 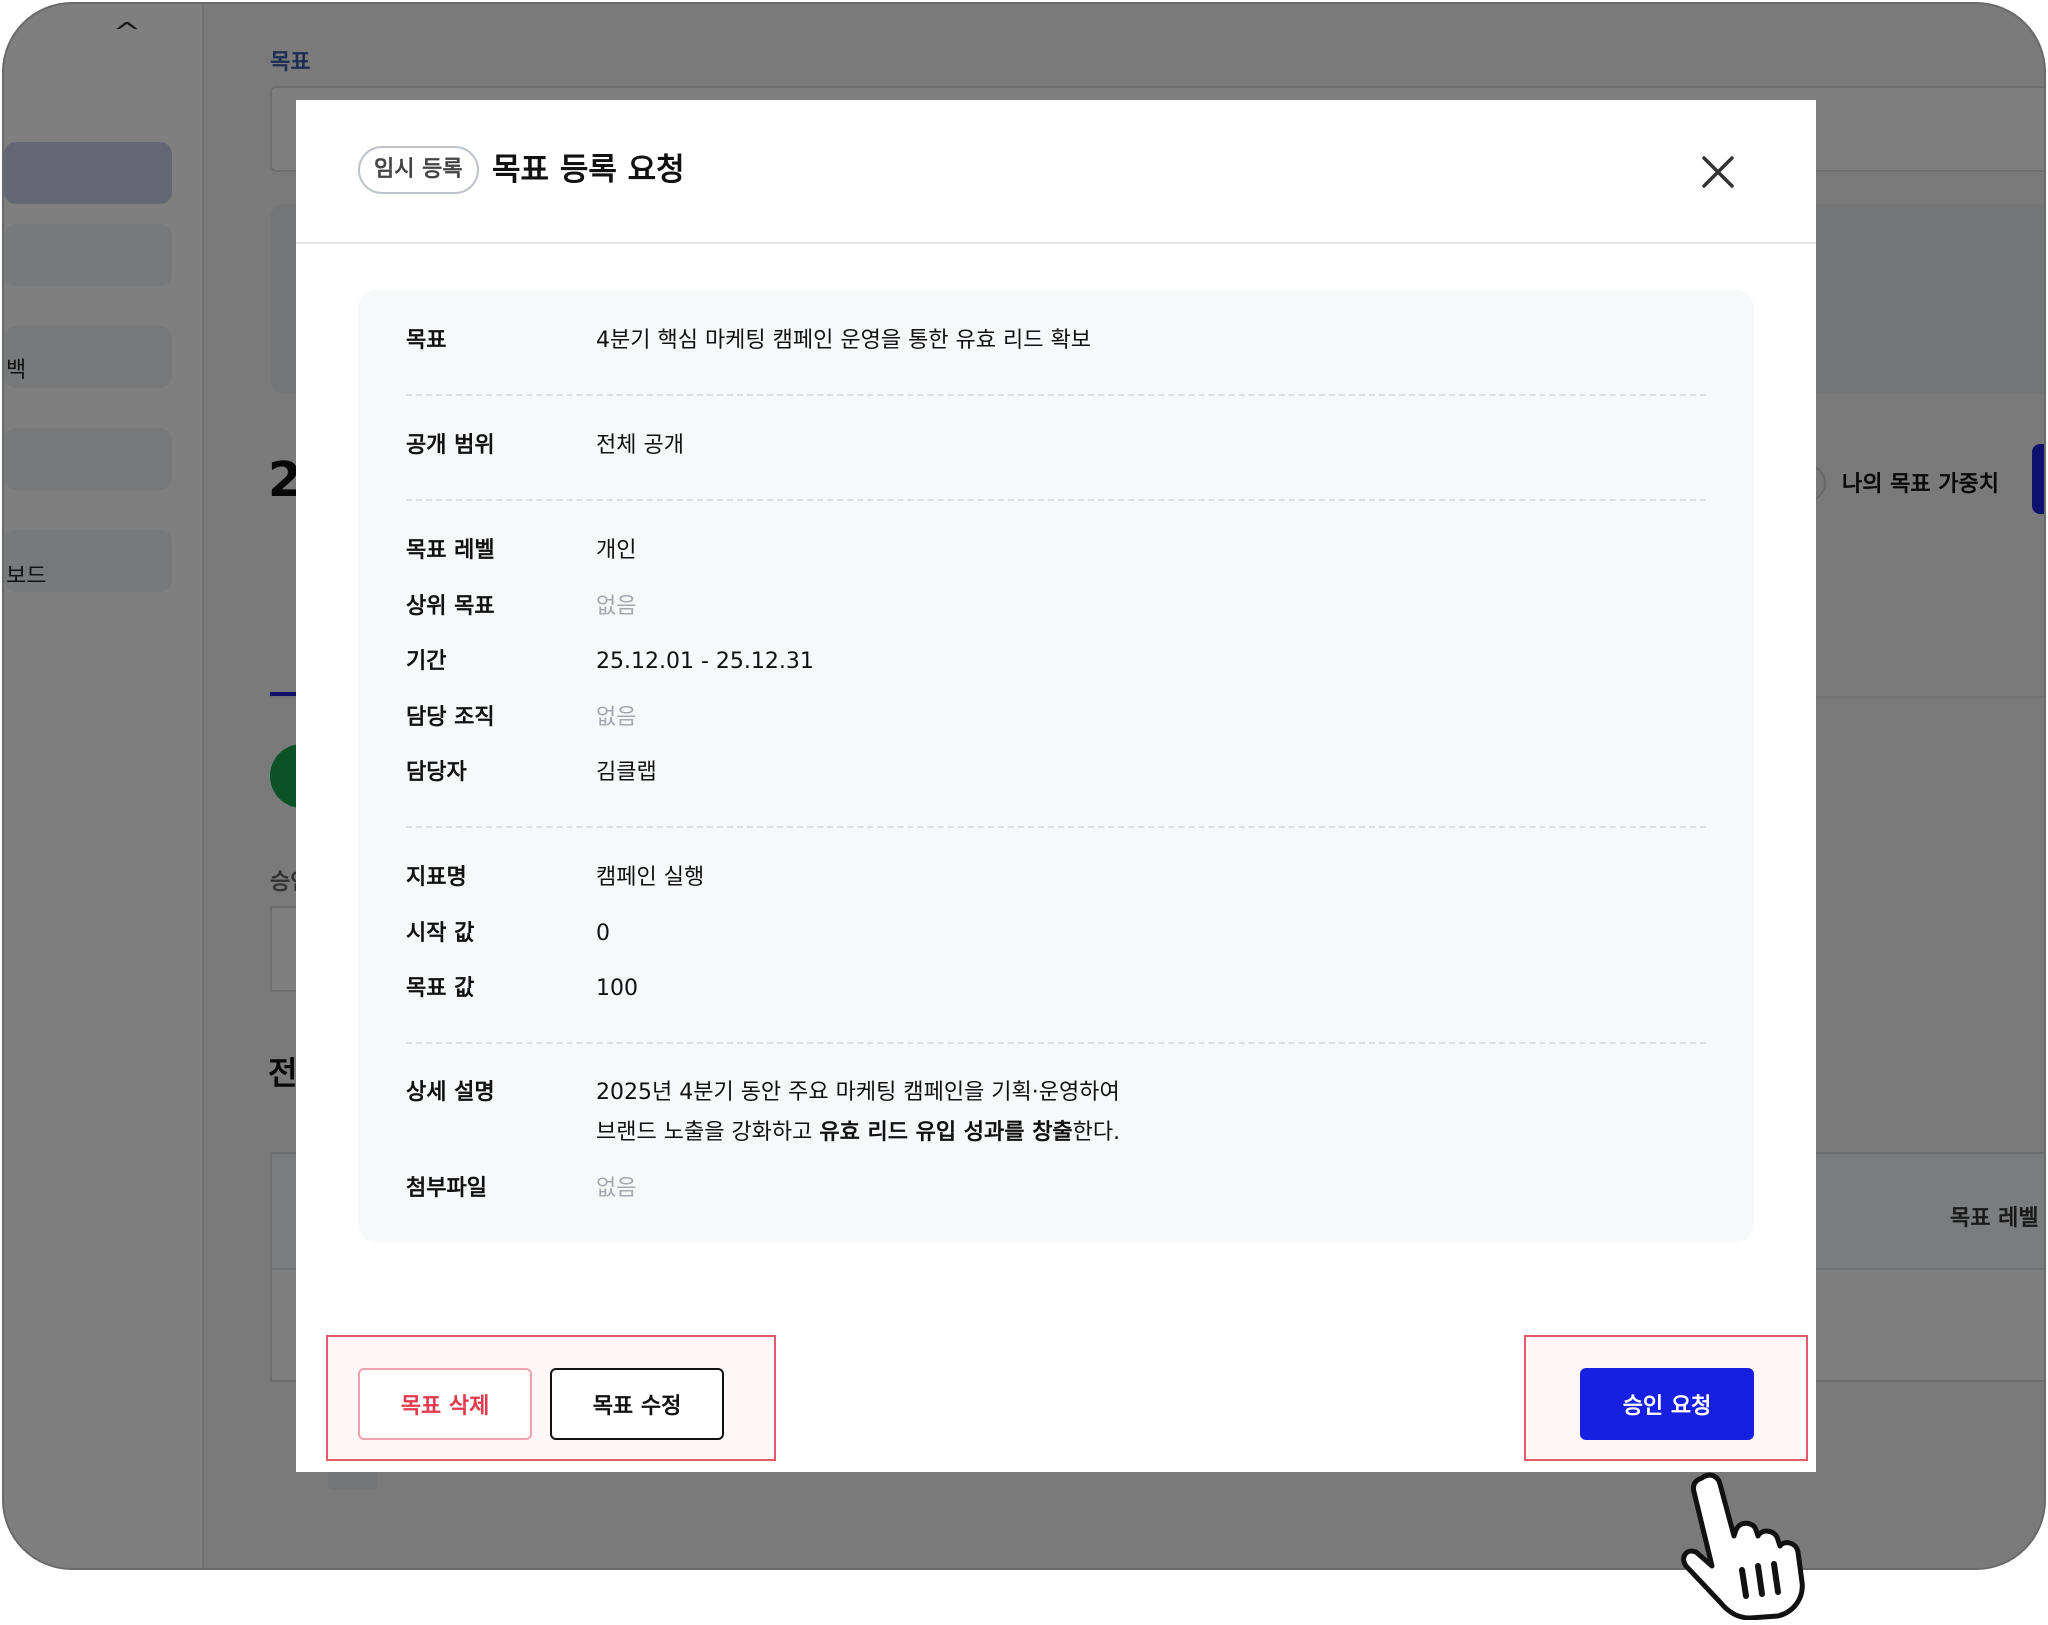 I want to click on detail-value: 개인, so click(x=616, y=550).